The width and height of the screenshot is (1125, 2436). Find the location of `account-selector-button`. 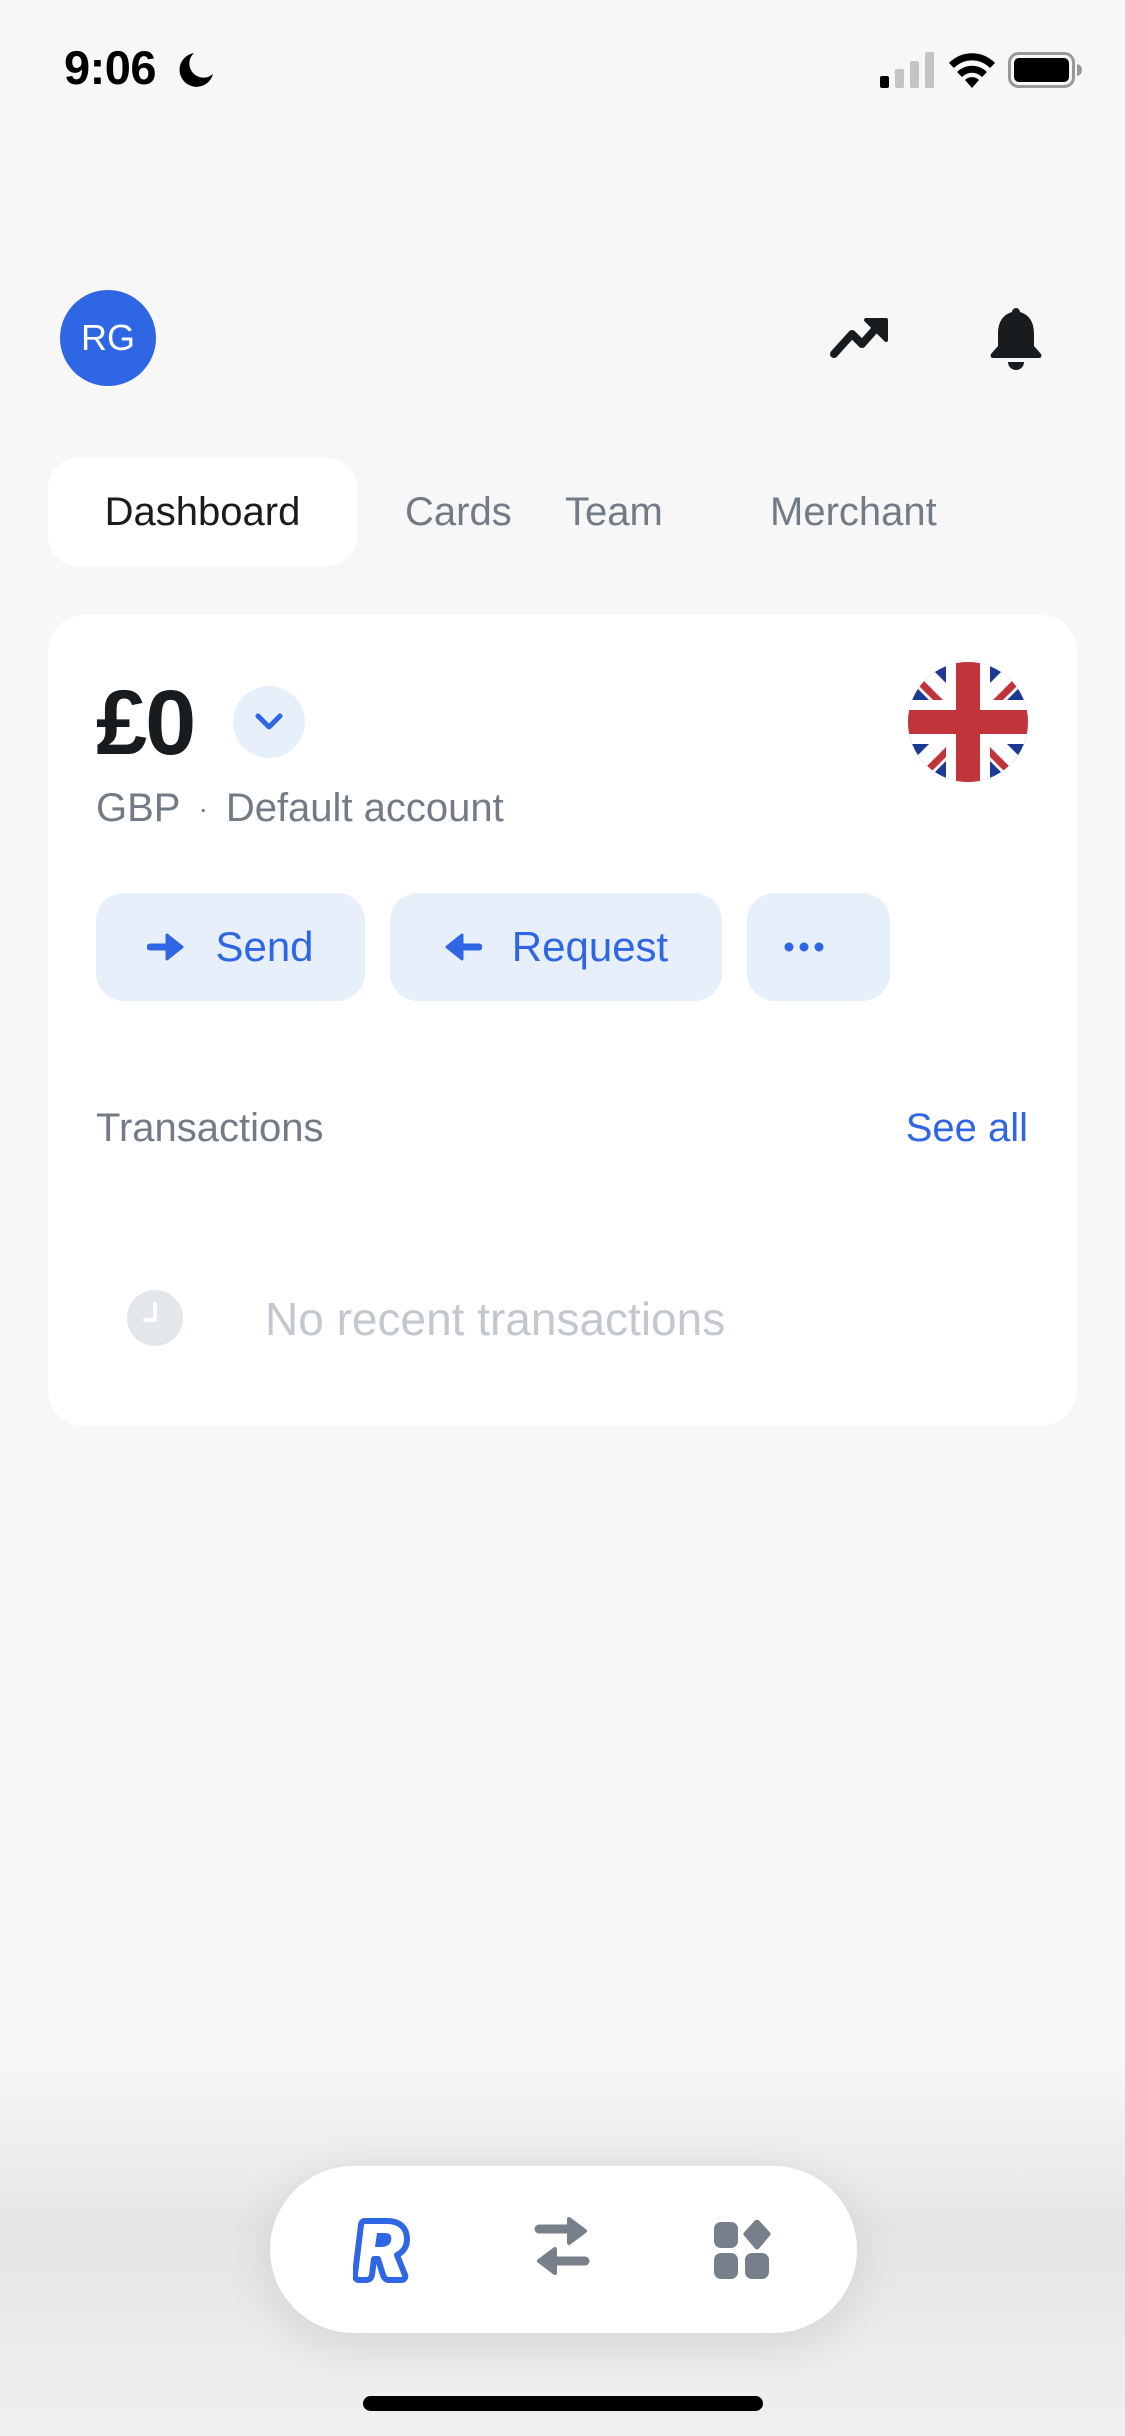

account-selector-button is located at coordinates (269, 722).